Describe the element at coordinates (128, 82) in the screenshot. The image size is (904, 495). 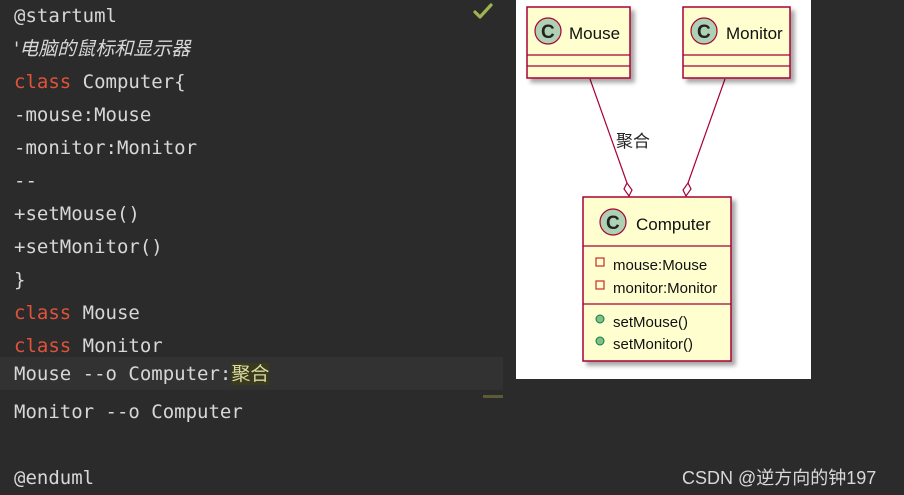
I see `class-declaration-rest: Computer{` at that location.